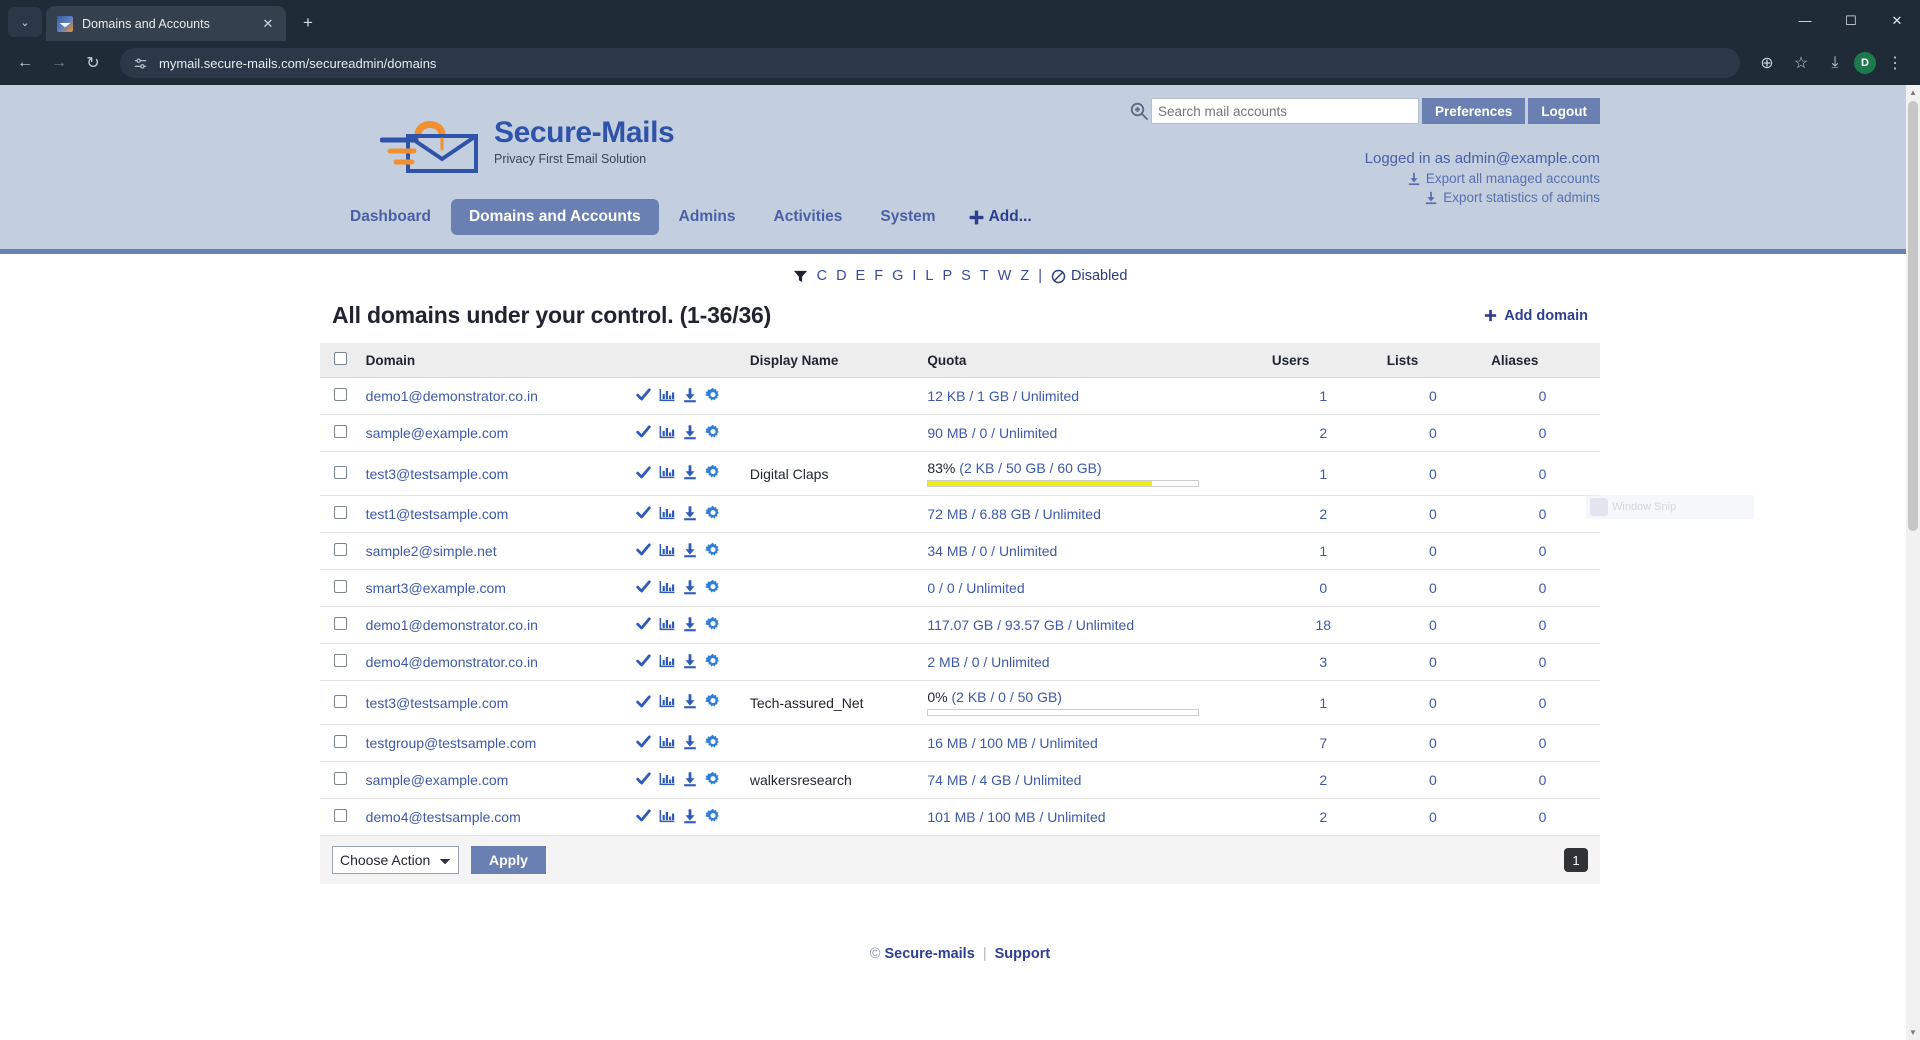  I want to click on funnel-icon, so click(800, 276).